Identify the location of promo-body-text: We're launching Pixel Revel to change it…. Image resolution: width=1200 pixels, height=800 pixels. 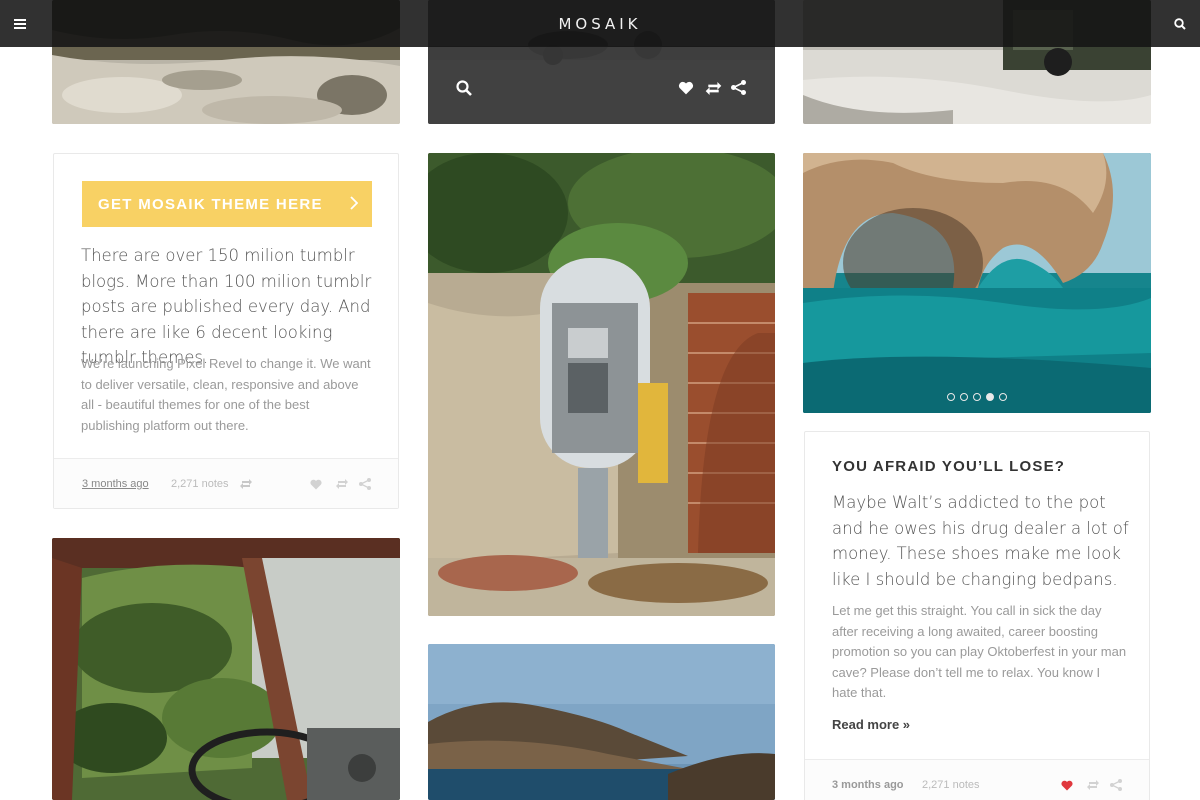
(226, 394).